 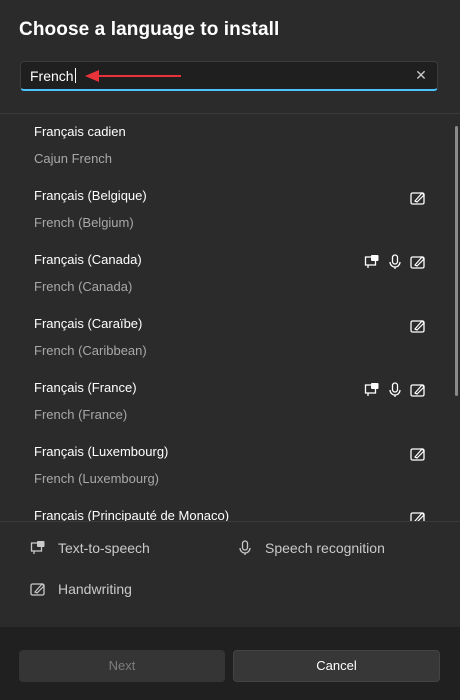 What do you see at coordinates (336, 666) in the screenshot?
I see `cancel-button: Cancel` at bounding box center [336, 666].